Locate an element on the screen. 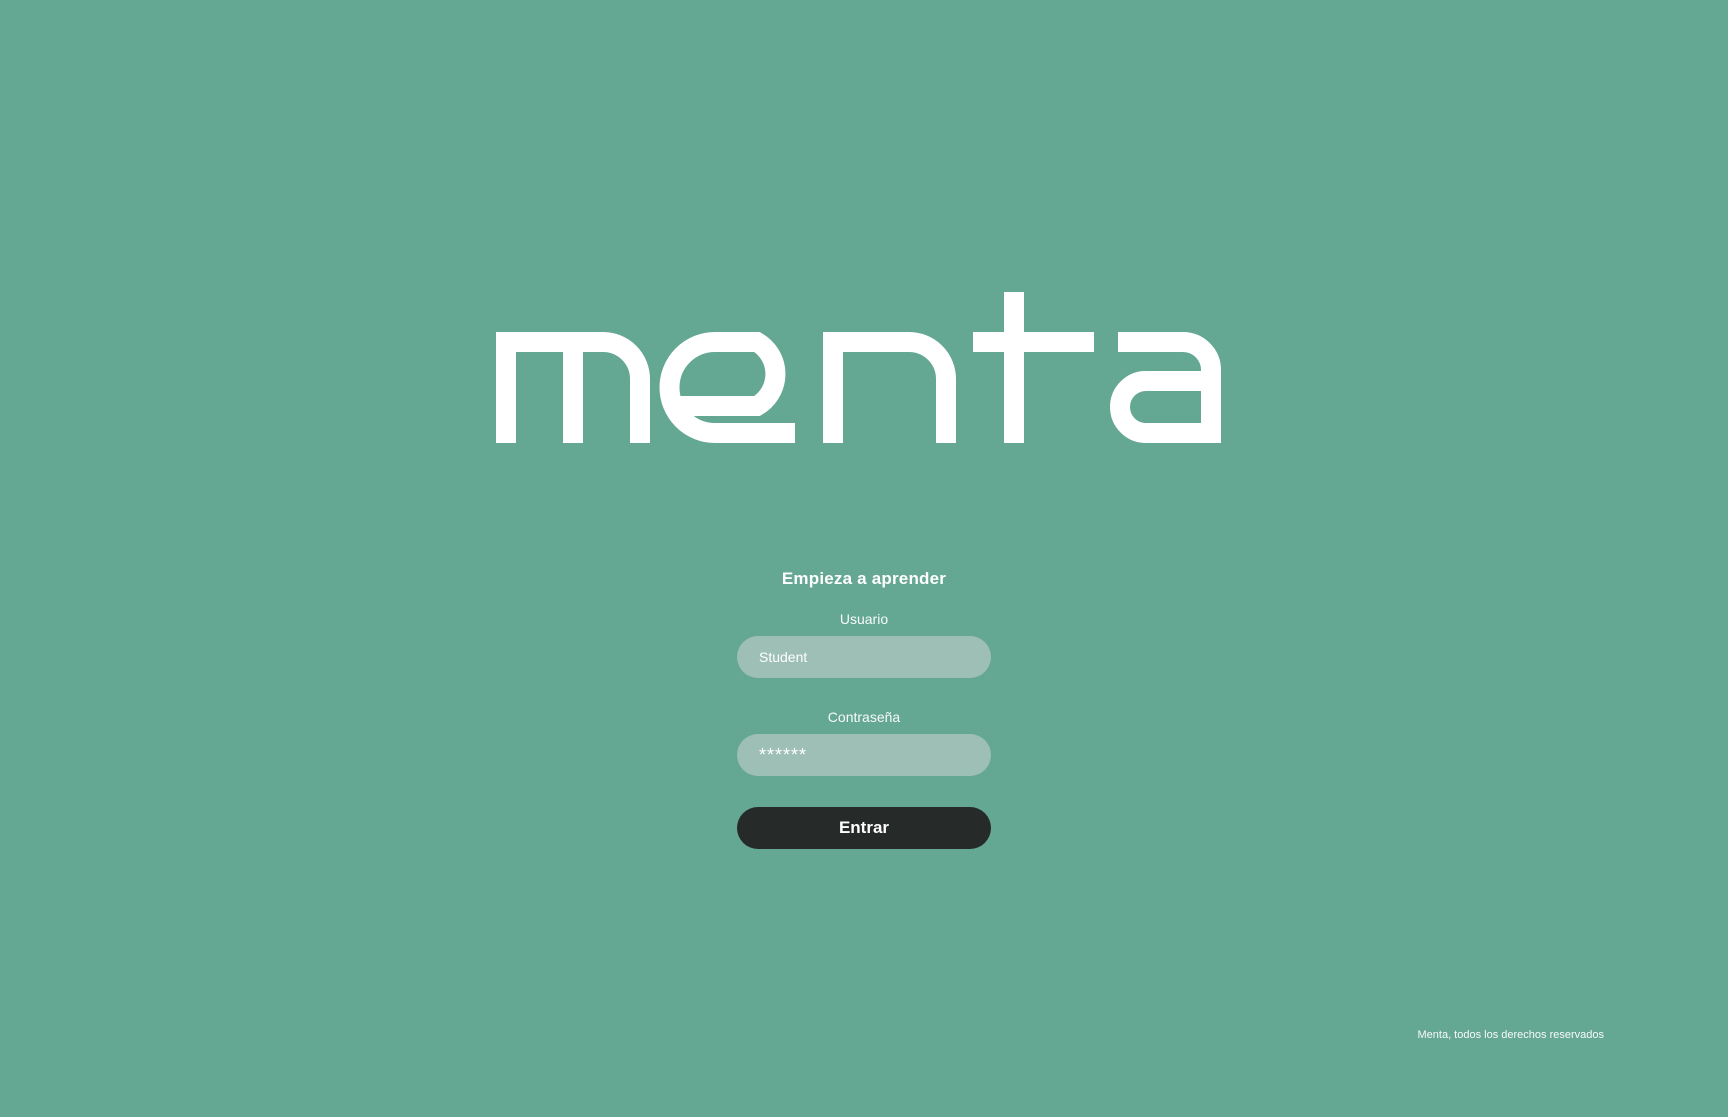  enter-button: Entrar is located at coordinates (864, 828).